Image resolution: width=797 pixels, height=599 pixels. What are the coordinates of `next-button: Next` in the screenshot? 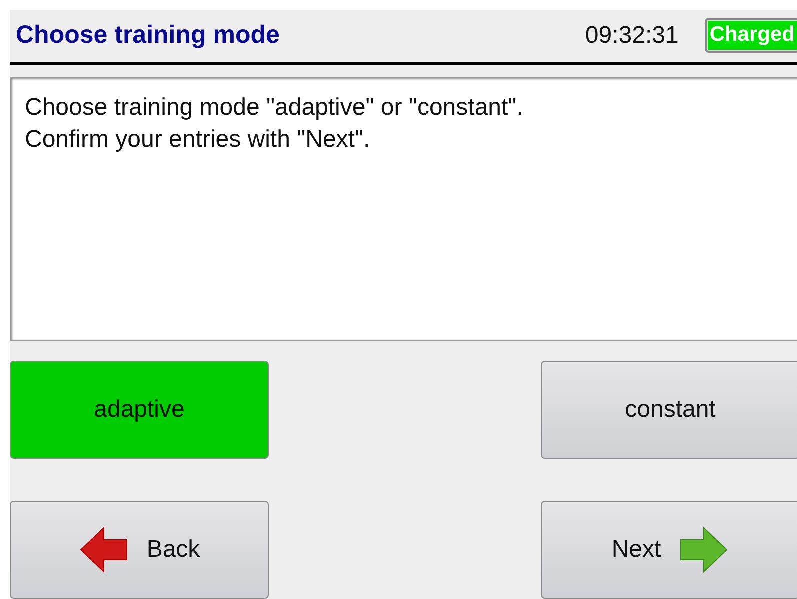 It's located at (669, 550).